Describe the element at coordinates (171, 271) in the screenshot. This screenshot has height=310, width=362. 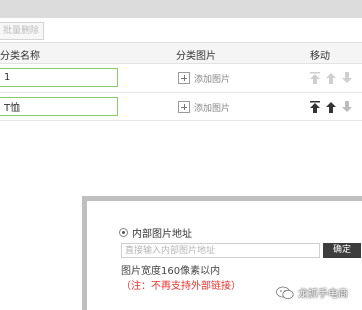
I see `hint-text: 图片宽度160像素以内` at that location.